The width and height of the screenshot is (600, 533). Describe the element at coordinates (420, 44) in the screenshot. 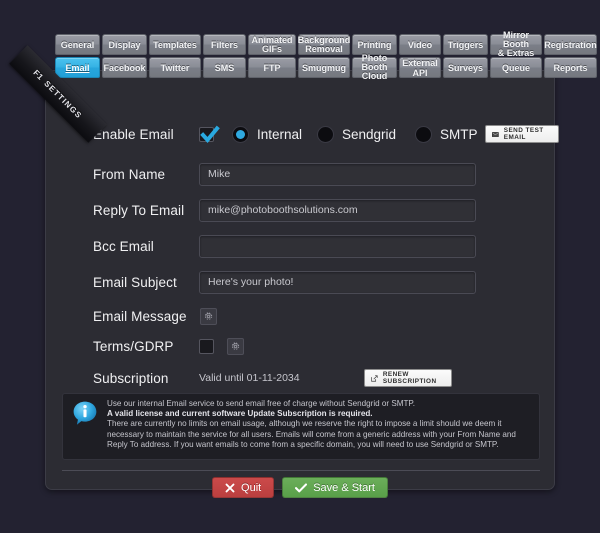

I see `tab-video: Video` at that location.